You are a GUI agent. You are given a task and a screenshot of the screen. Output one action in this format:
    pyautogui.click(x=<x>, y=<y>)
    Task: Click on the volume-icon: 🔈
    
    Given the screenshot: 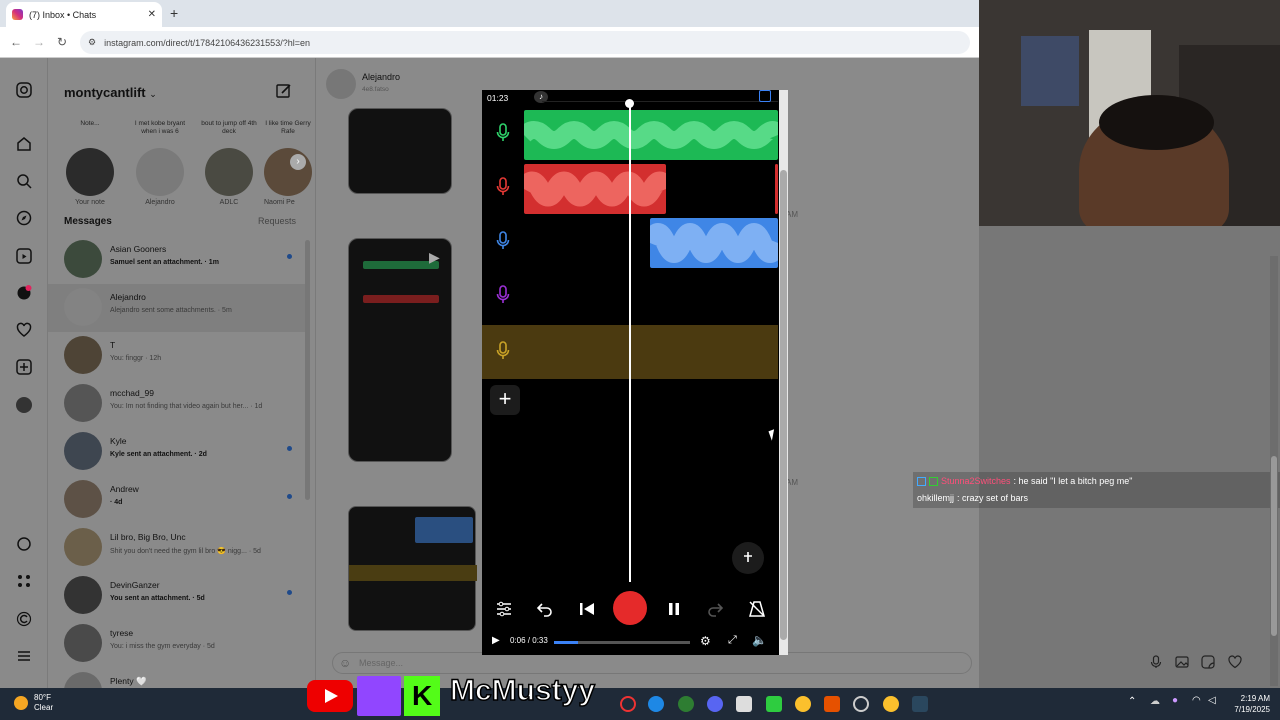 What is the action you would take?
    pyautogui.click(x=759, y=640)
    